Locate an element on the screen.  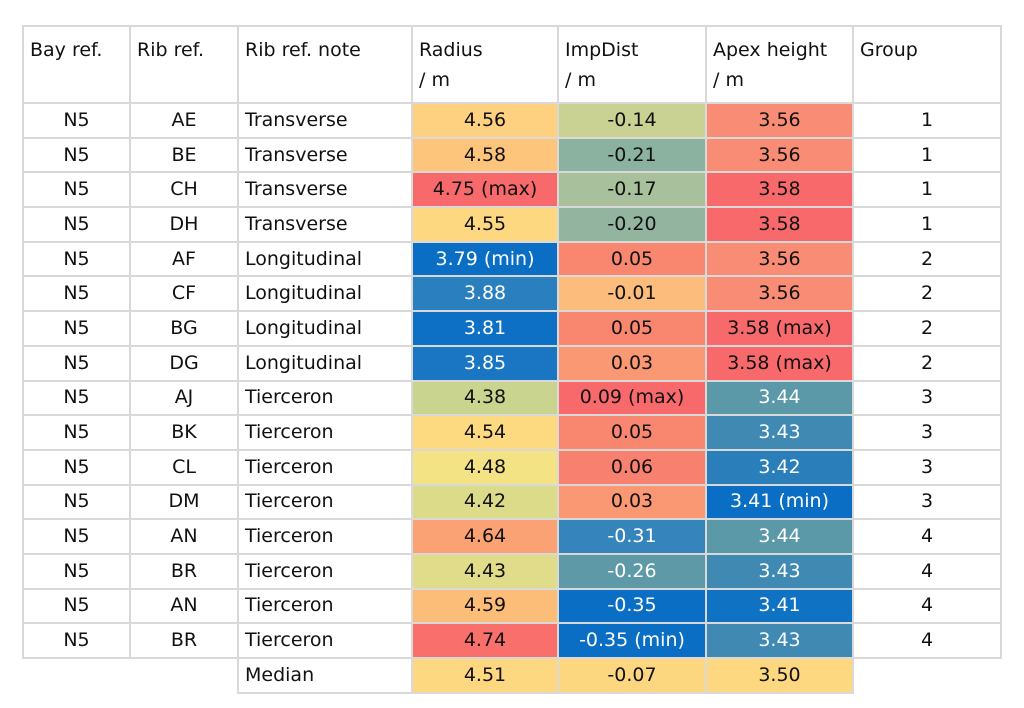
radius-cell: 4.42 is located at coordinates (485, 502).